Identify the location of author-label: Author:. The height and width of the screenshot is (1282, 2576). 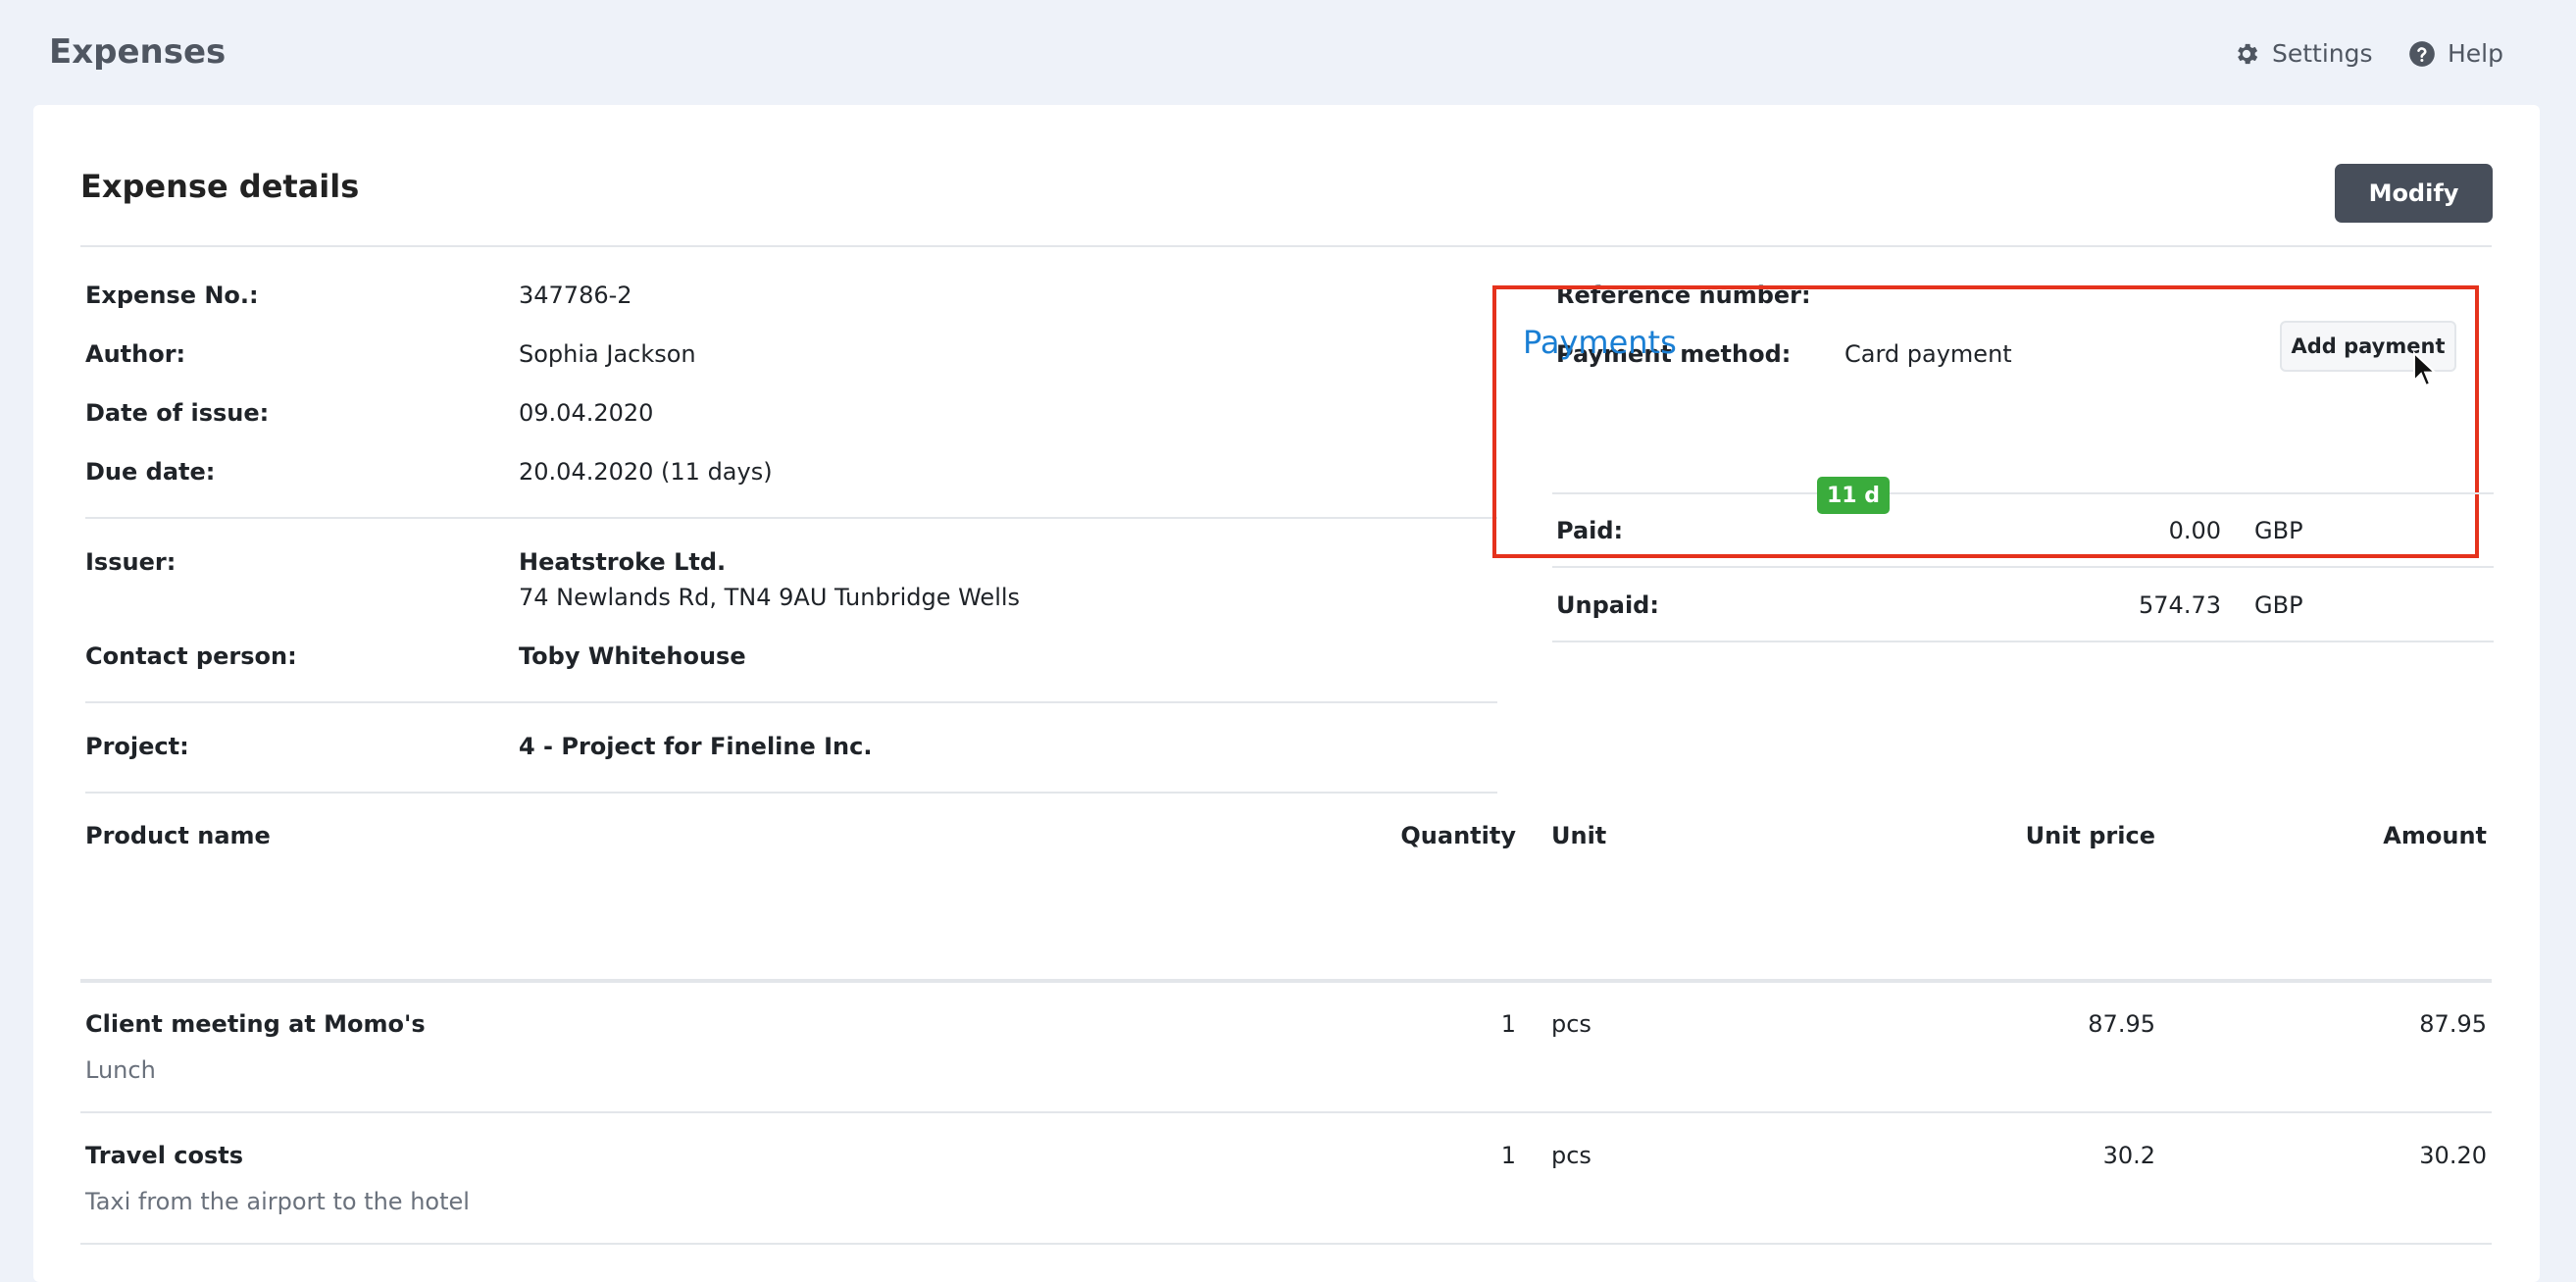
(135, 354).